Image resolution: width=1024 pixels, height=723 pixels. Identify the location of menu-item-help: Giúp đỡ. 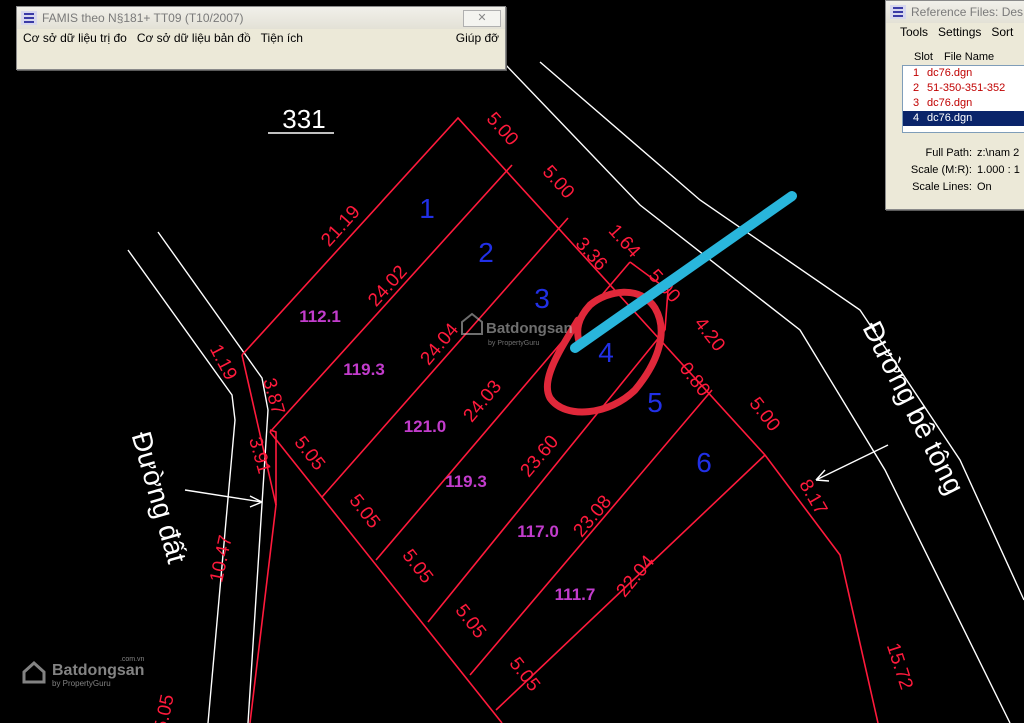
(477, 38).